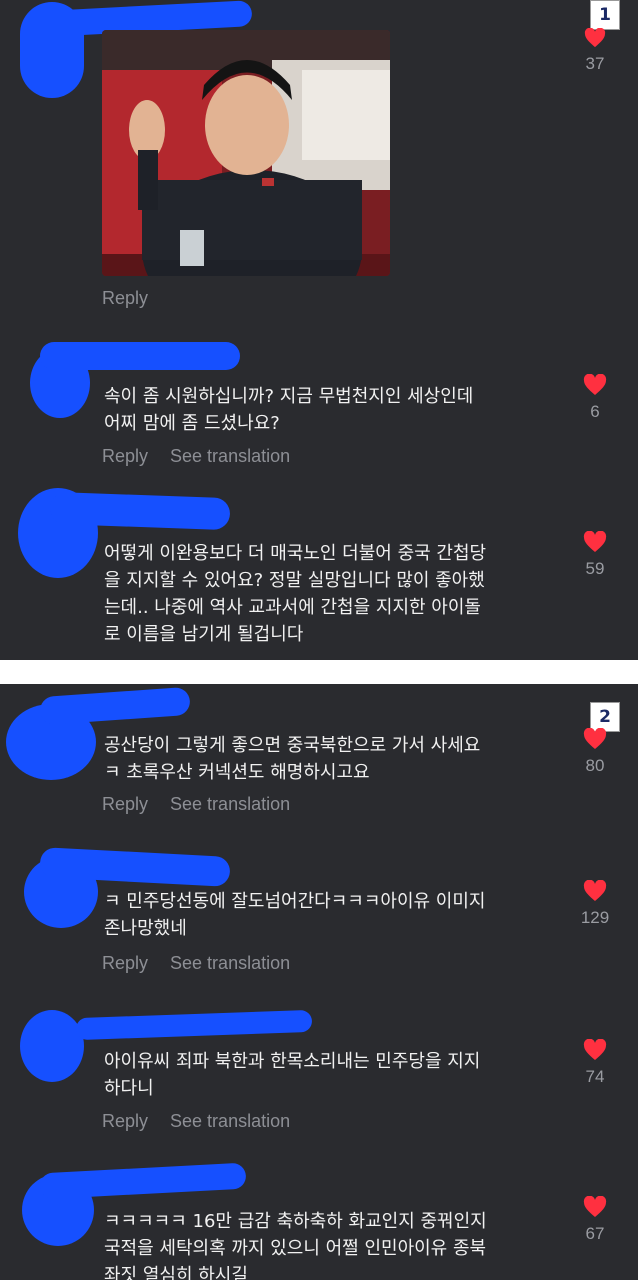 The width and height of the screenshot is (640, 1280). What do you see at coordinates (595, 917) in the screenshot?
I see `like-count: 129` at bounding box center [595, 917].